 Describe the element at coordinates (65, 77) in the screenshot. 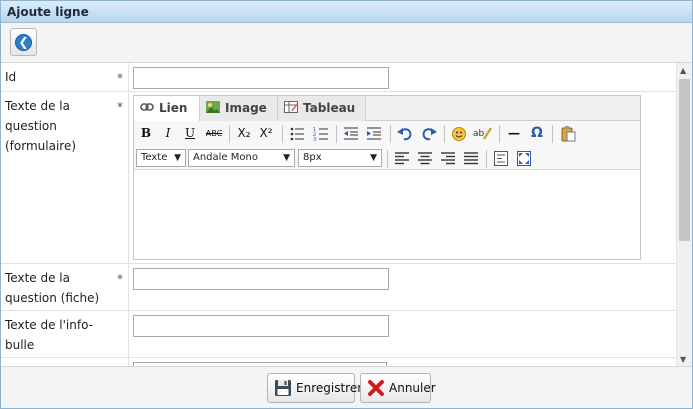

I see `label-id: Id *` at that location.